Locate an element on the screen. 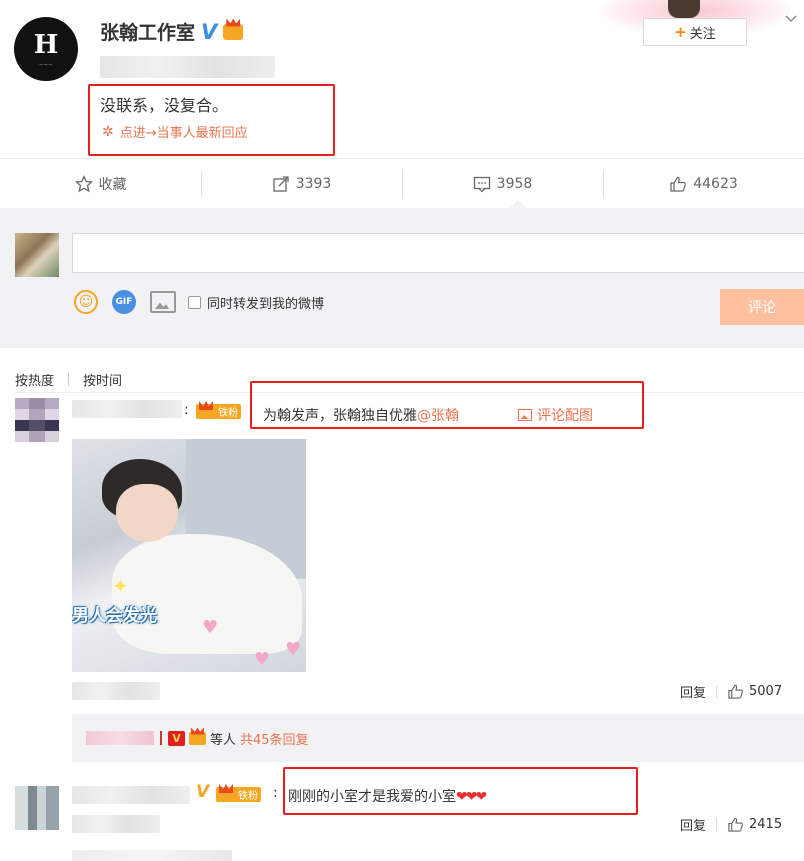  view-replies-link: 共45条回复 is located at coordinates (274, 738).